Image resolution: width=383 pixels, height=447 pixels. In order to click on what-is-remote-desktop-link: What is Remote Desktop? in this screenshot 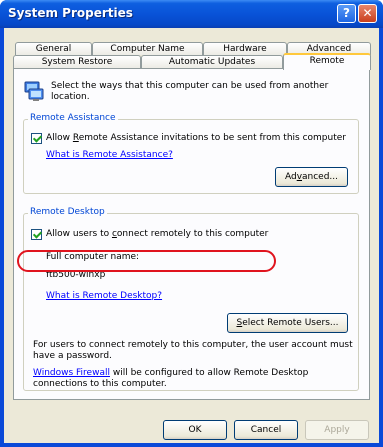, I will do `click(104, 296)`.